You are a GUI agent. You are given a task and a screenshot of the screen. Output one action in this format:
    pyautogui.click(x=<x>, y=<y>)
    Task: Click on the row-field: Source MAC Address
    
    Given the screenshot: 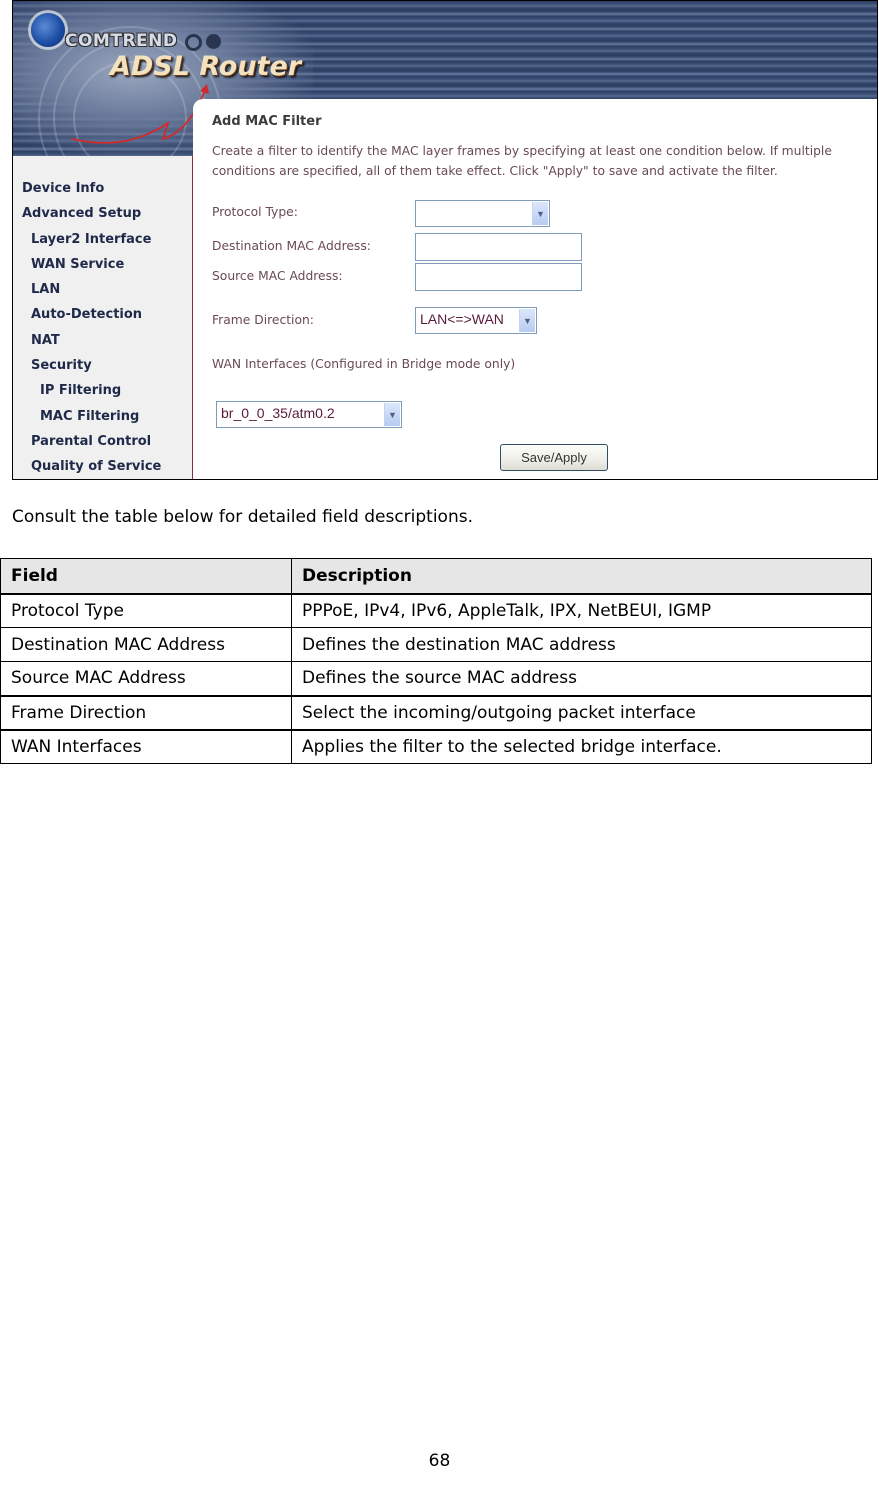 What is the action you would take?
    pyautogui.click(x=146, y=679)
    